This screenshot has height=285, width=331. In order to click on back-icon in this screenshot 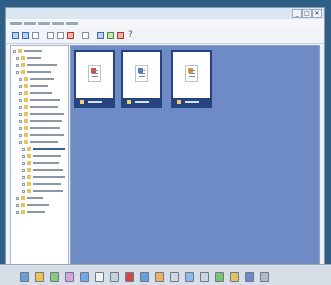, I will do `click(15, 35)`.